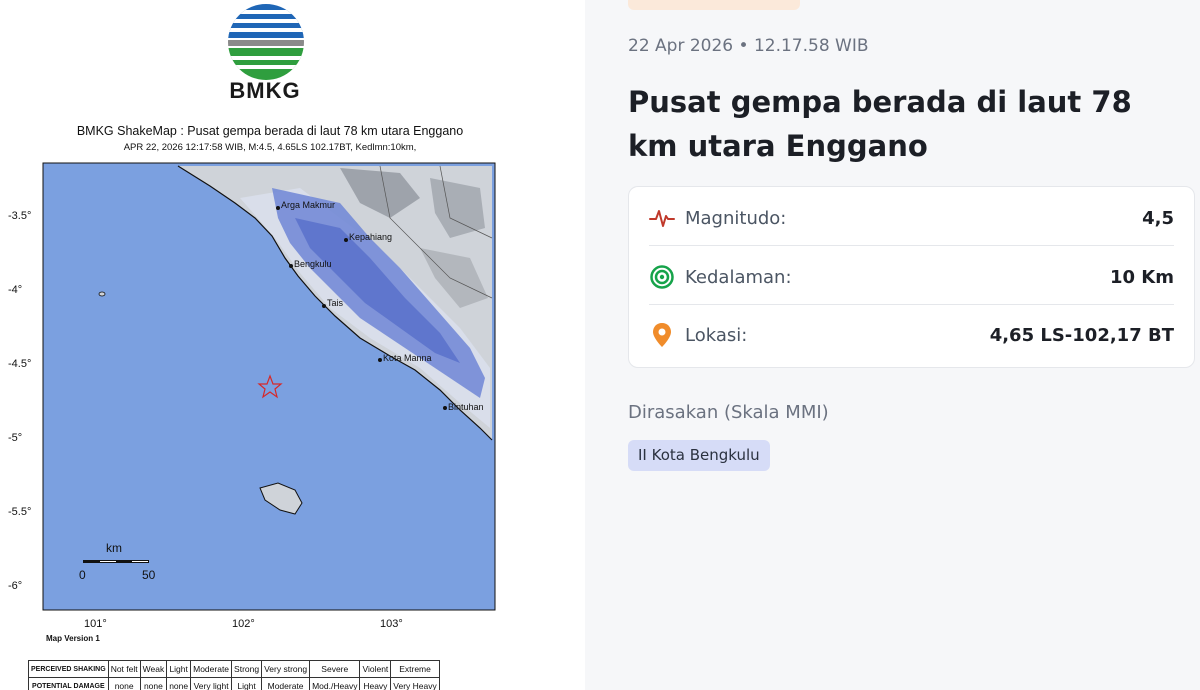 The width and height of the screenshot is (1200, 690). What do you see at coordinates (911, 218) in the screenshot?
I see `magnitude-row: Magnitudo: 4,5` at bounding box center [911, 218].